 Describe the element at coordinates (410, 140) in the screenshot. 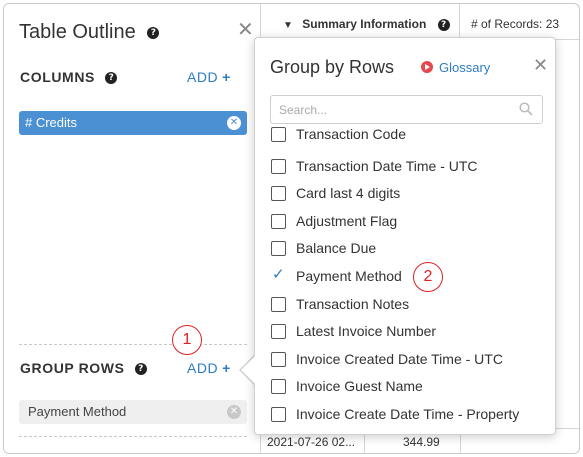

I see `list-item: Transaction Code` at that location.